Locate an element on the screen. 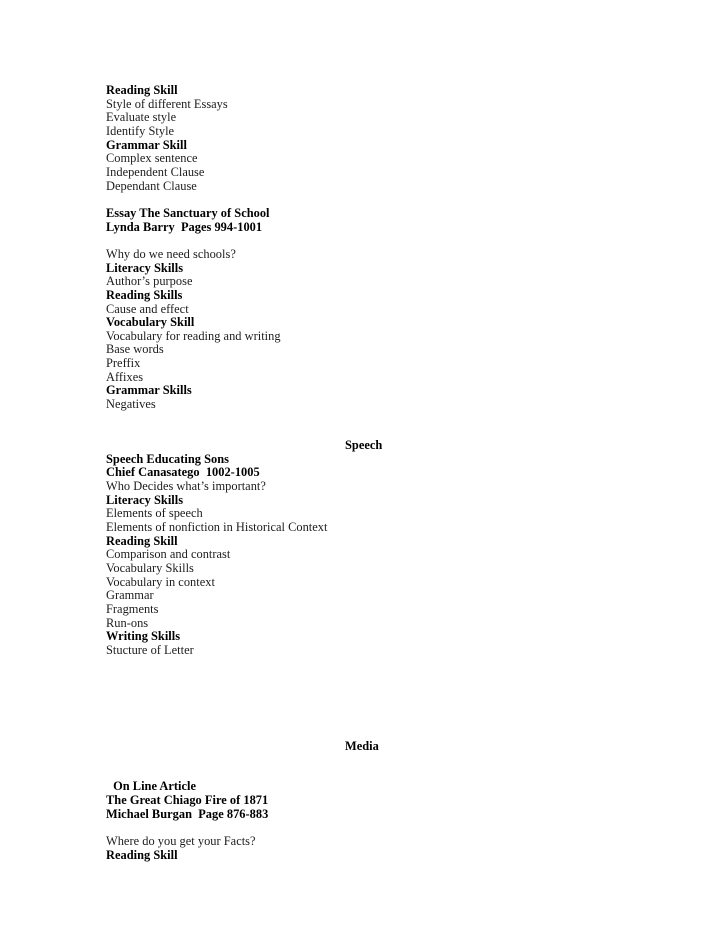 The image size is (728, 943). text-line: Style of different Essays is located at coordinates (167, 103).